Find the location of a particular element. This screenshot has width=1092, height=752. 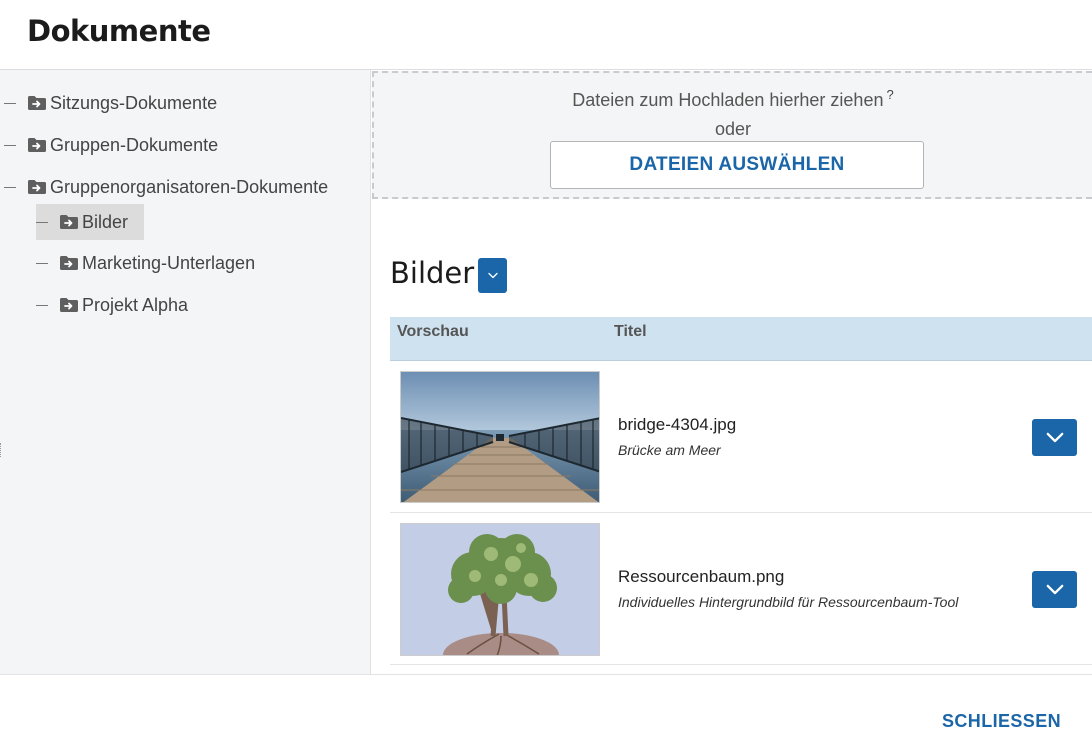

close-button: SCHLIESSEN is located at coordinates (1001, 721).